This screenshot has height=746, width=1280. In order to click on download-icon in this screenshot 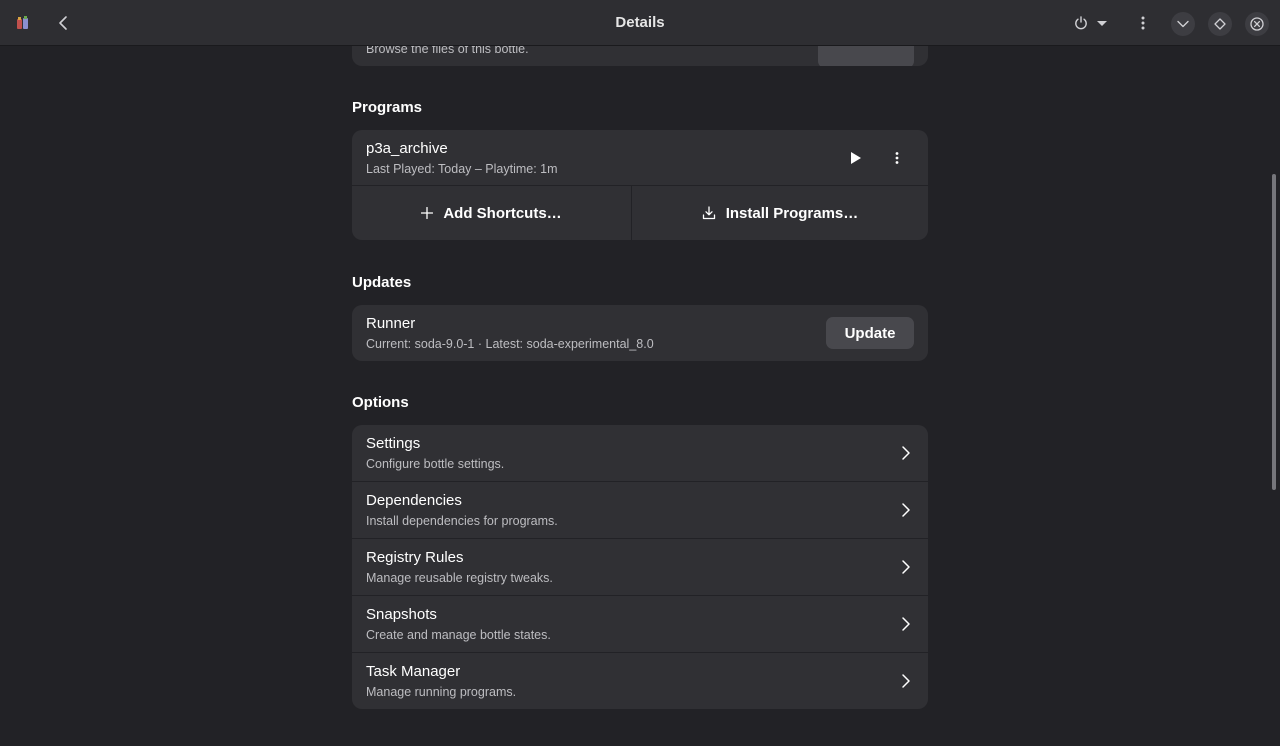, I will do `click(708, 213)`.